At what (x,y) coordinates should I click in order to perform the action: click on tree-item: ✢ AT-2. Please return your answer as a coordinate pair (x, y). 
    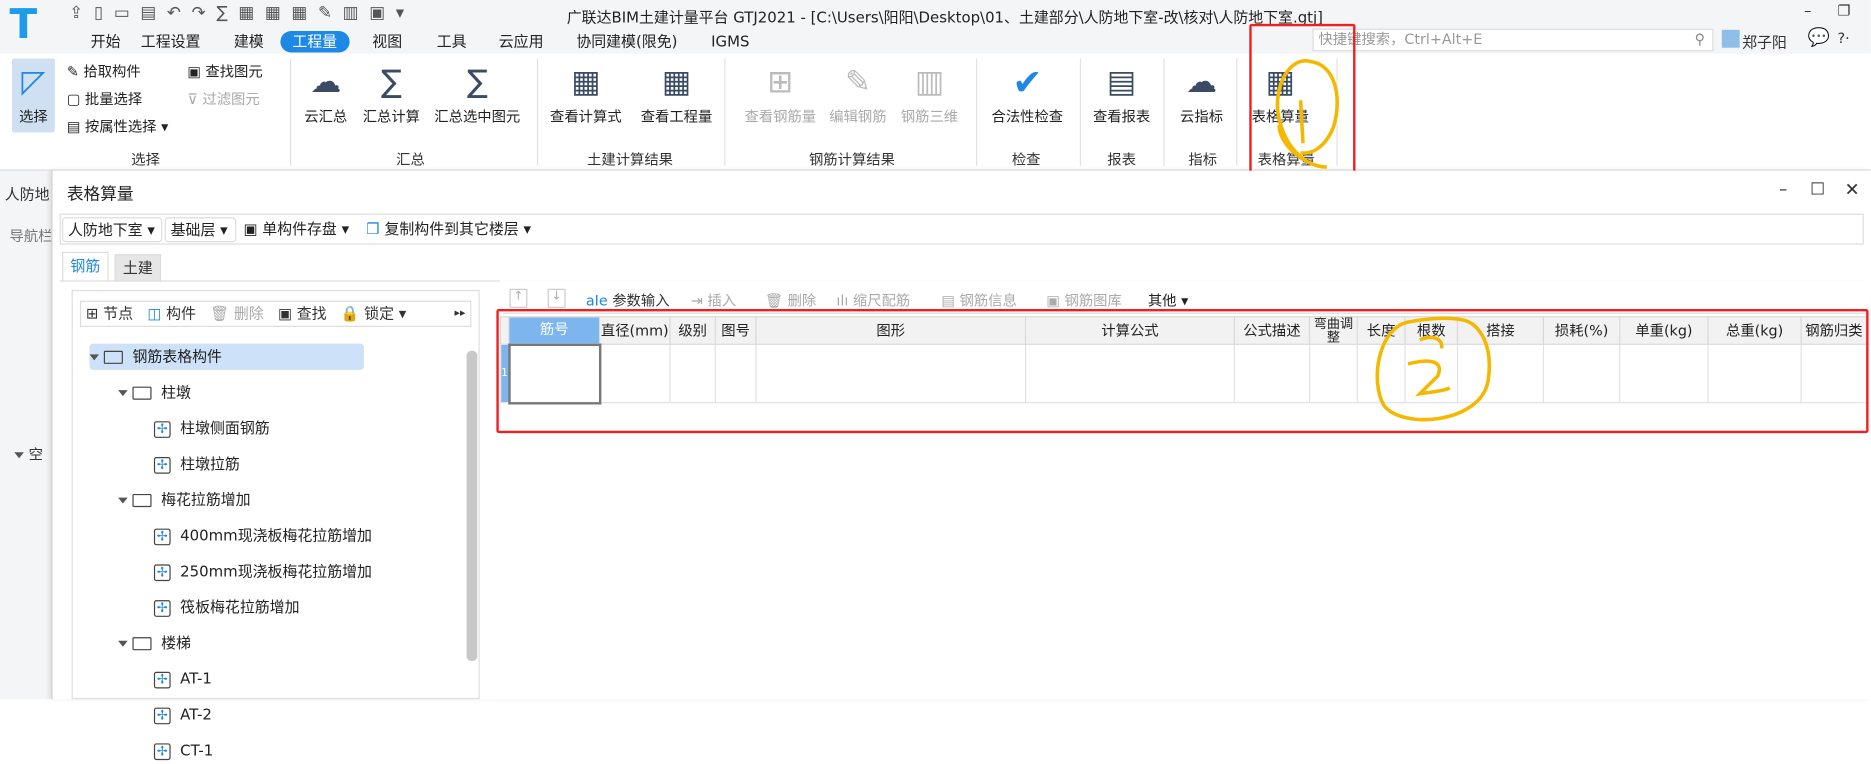
    Looking at the image, I should click on (182, 715).